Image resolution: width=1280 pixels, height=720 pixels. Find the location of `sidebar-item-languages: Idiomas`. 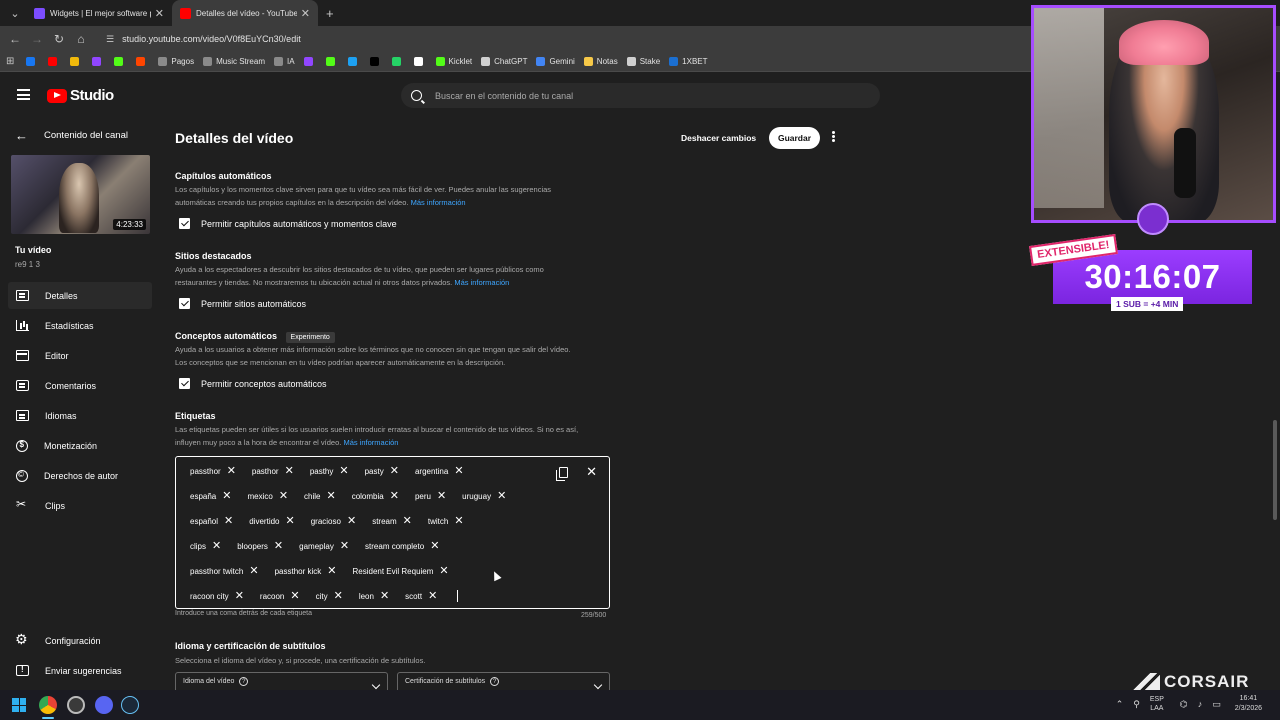

sidebar-item-languages: Idiomas is located at coordinates (80, 415).